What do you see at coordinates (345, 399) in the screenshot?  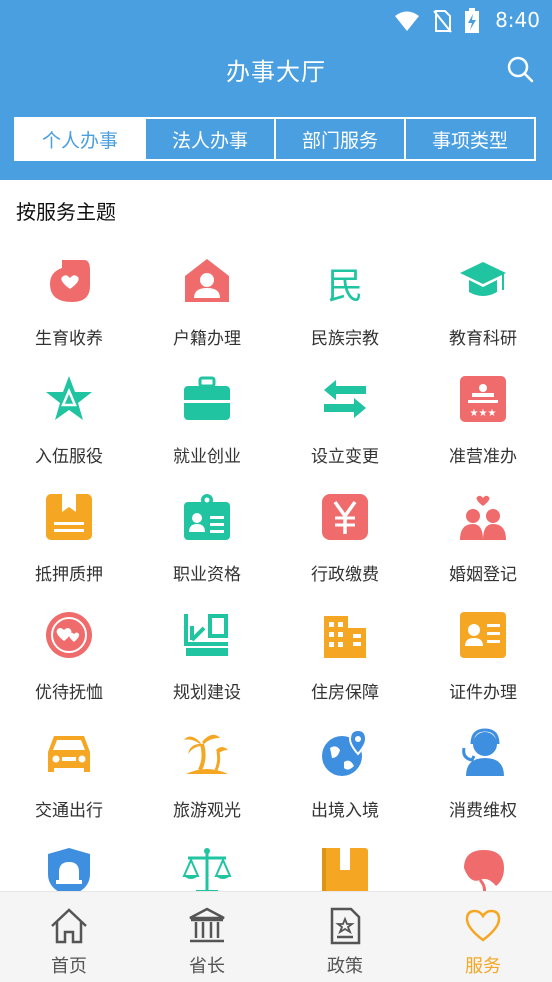 I see `swap-arrows-icon` at bounding box center [345, 399].